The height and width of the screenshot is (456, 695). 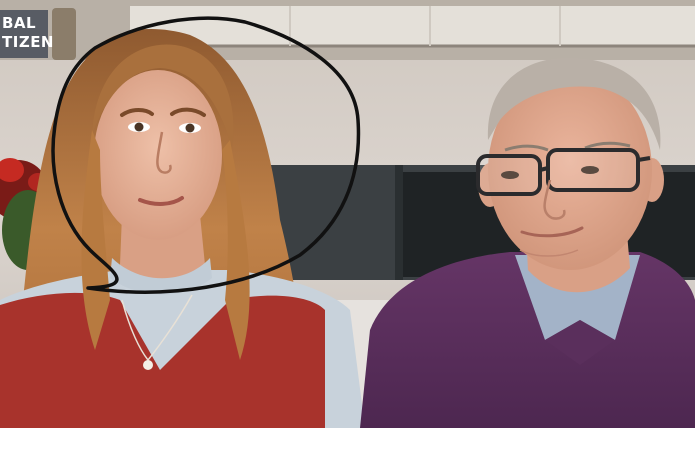 What do you see at coordinates (19, 23) in the screenshot?
I see `logo-line-1: BAL` at bounding box center [19, 23].